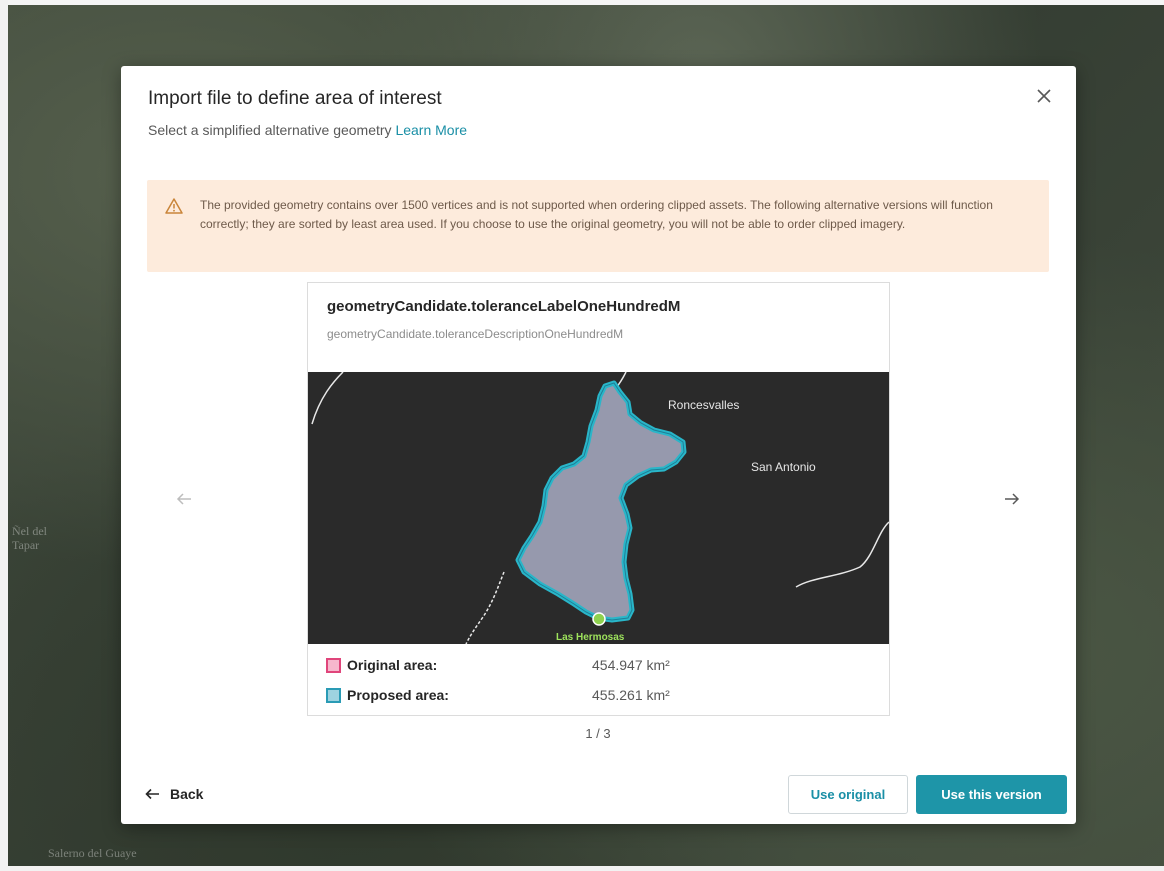  What do you see at coordinates (174, 206) in the screenshot?
I see `warning-triangle-icon` at bounding box center [174, 206].